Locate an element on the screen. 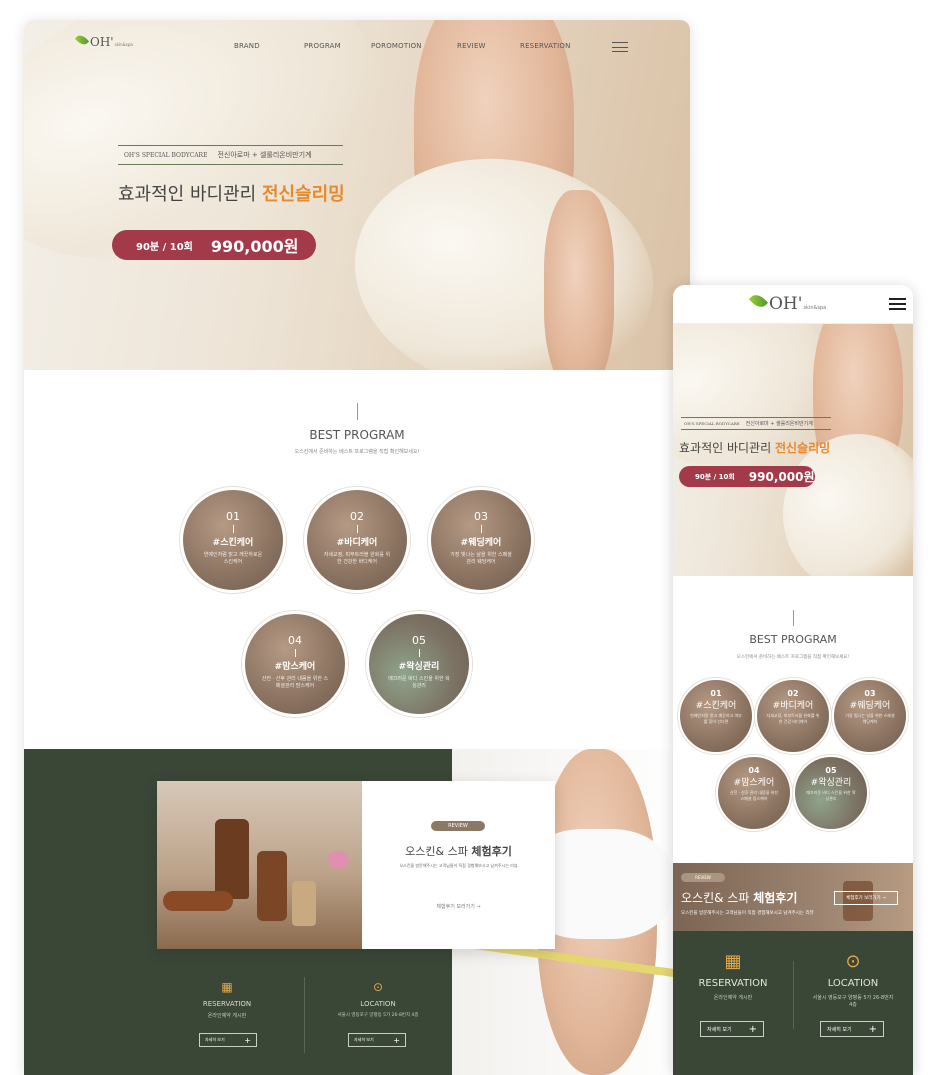 This screenshot has height=1075, width=937. program-circle-3: 03 #웨딩케어 가장 빛나는 날을 위한 스페셜 관리 웨딩케어 is located at coordinates (481, 540).